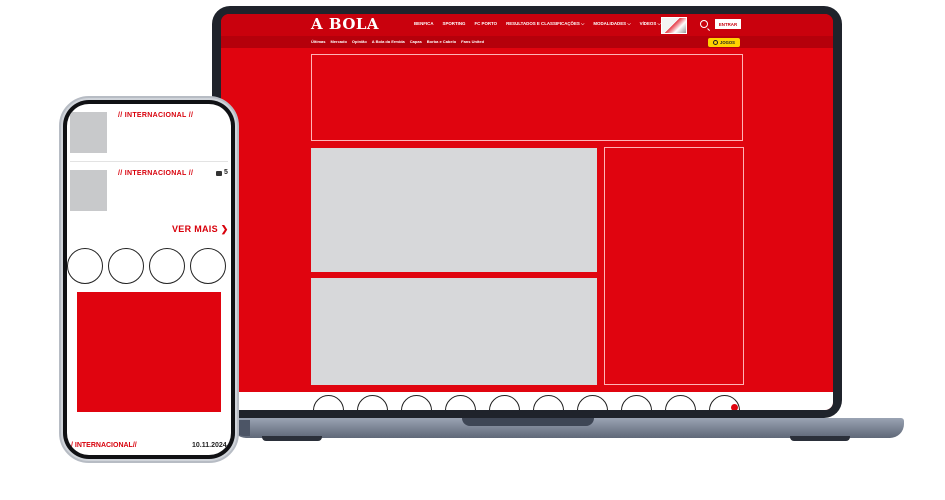 Image resolution: width=945 pixels, height=500 pixels. What do you see at coordinates (441, 41) in the screenshot?
I see `subnav-item-borba: Borba e Cabelo` at bounding box center [441, 41].